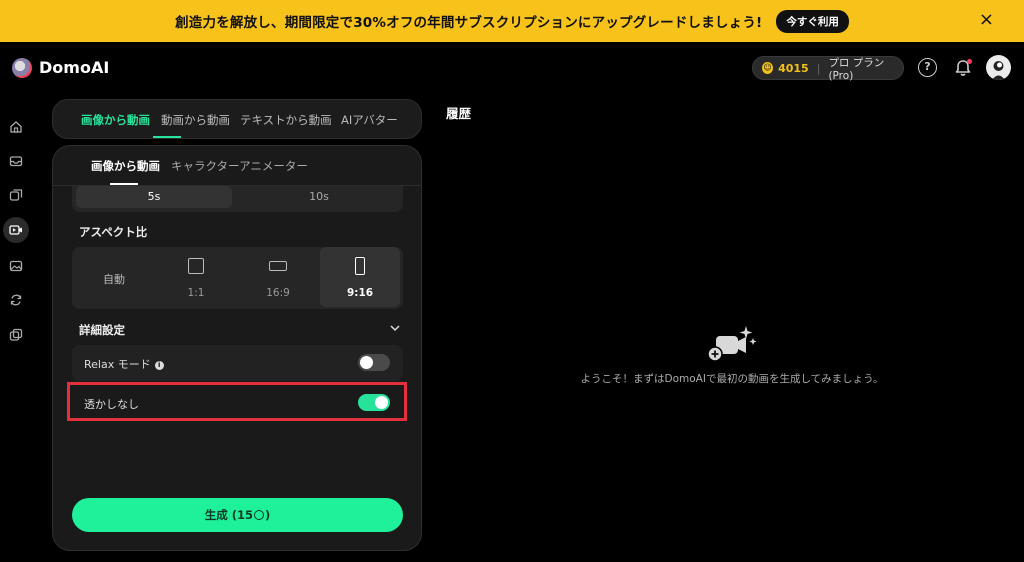 This screenshot has height=562, width=1024. Describe the element at coordinates (395, 328) in the screenshot. I see `chevron-down-icon` at that location.